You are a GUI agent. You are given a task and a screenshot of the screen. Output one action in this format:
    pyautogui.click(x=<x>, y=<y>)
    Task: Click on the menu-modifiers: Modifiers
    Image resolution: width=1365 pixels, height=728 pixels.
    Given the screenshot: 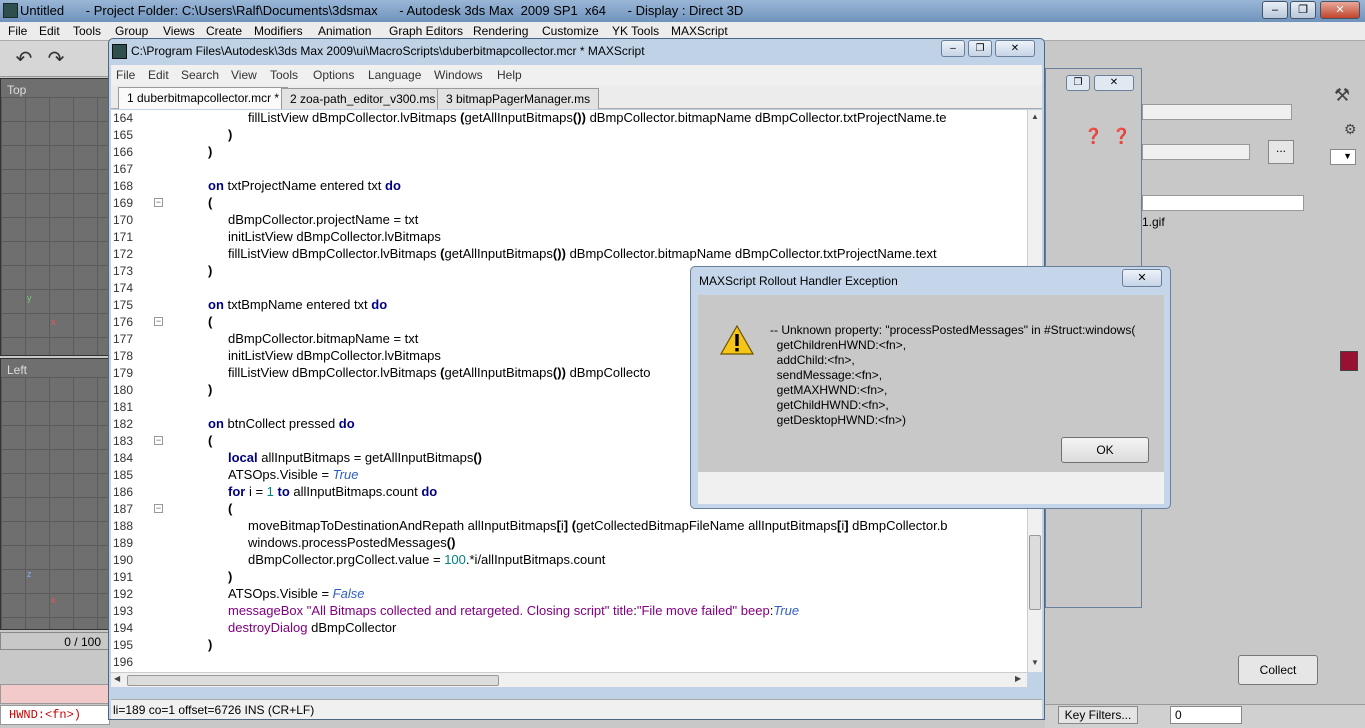 What is the action you would take?
    pyautogui.click(x=278, y=31)
    